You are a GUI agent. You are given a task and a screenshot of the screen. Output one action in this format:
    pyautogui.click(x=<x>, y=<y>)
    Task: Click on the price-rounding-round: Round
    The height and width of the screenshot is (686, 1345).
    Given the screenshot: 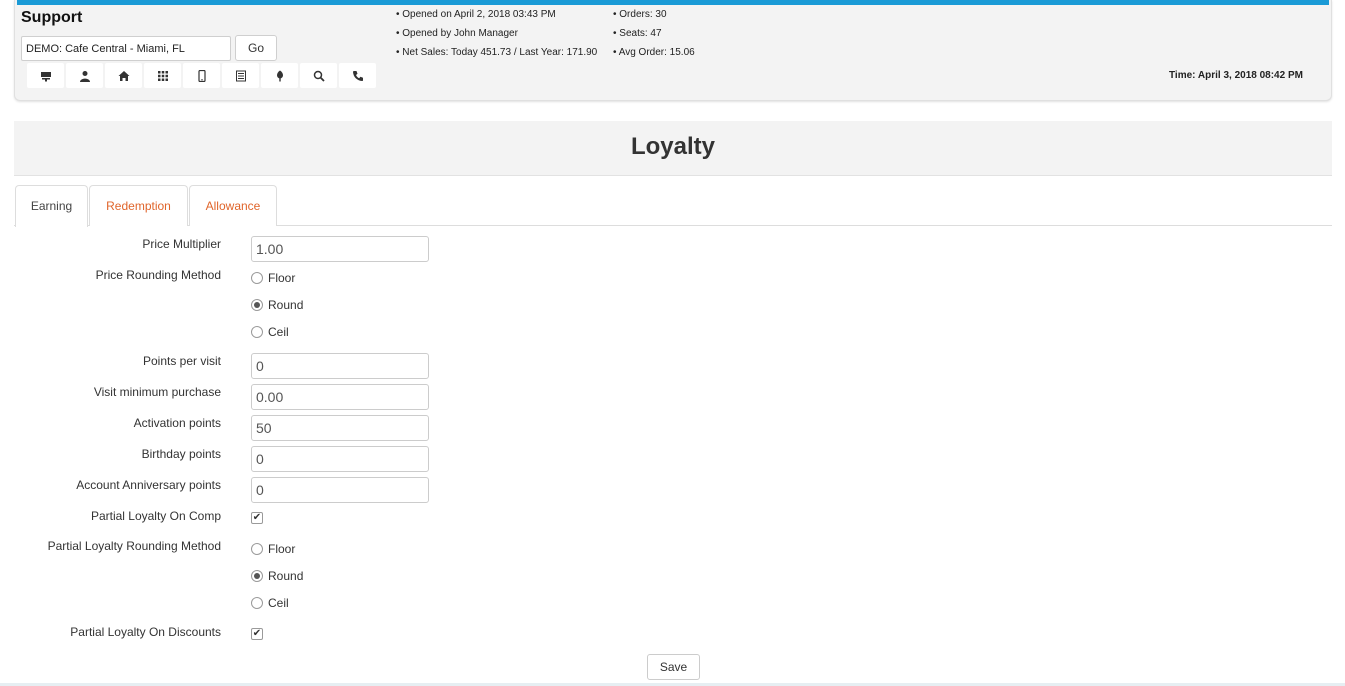 What is the action you would take?
    pyautogui.click(x=277, y=305)
    